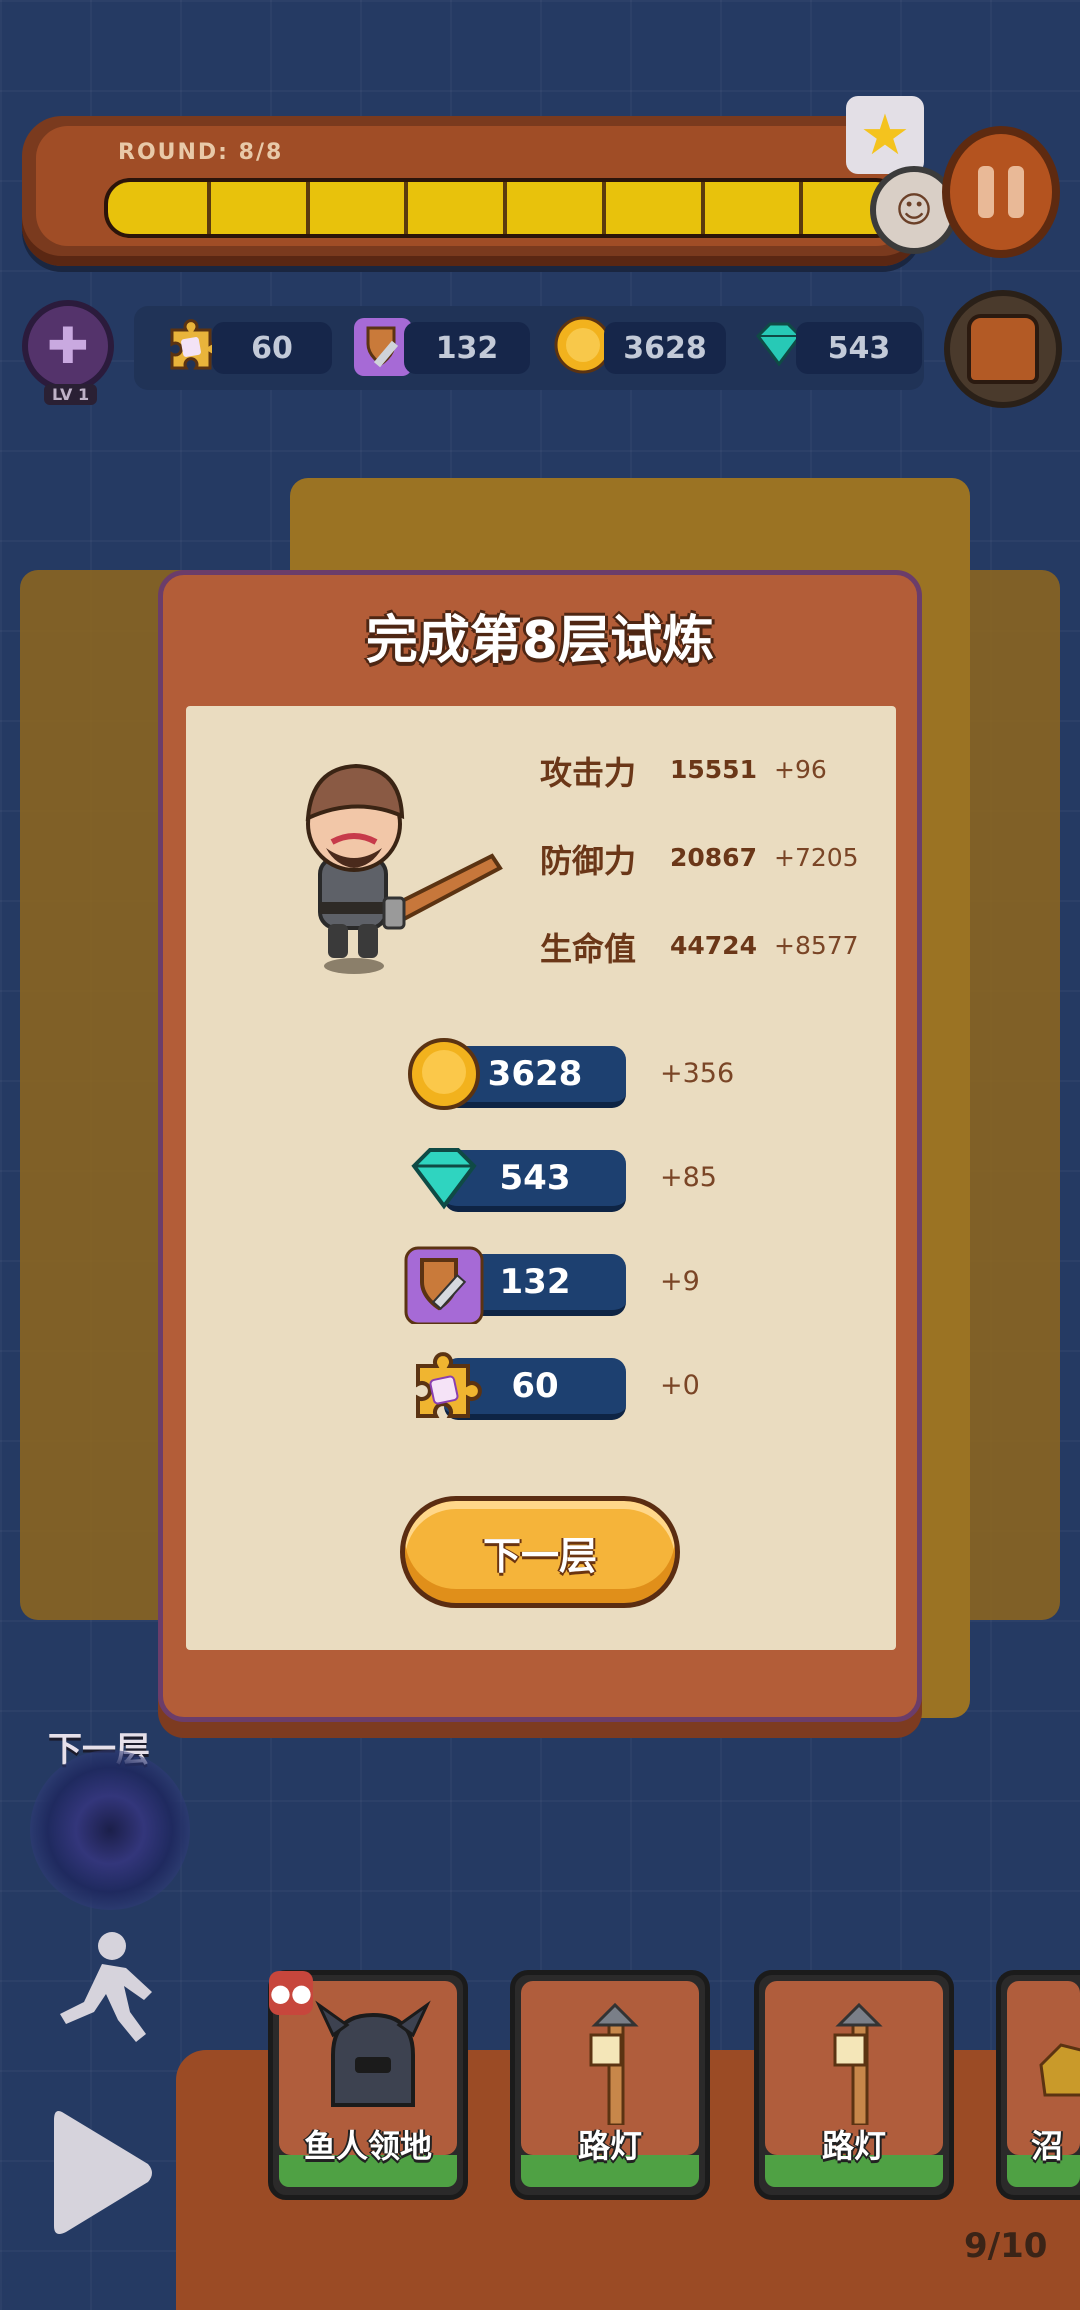 This screenshot has height=2310, width=1080. What do you see at coordinates (680, 1281) in the screenshot?
I see `reward-shield-delta: +9` at bounding box center [680, 1281].